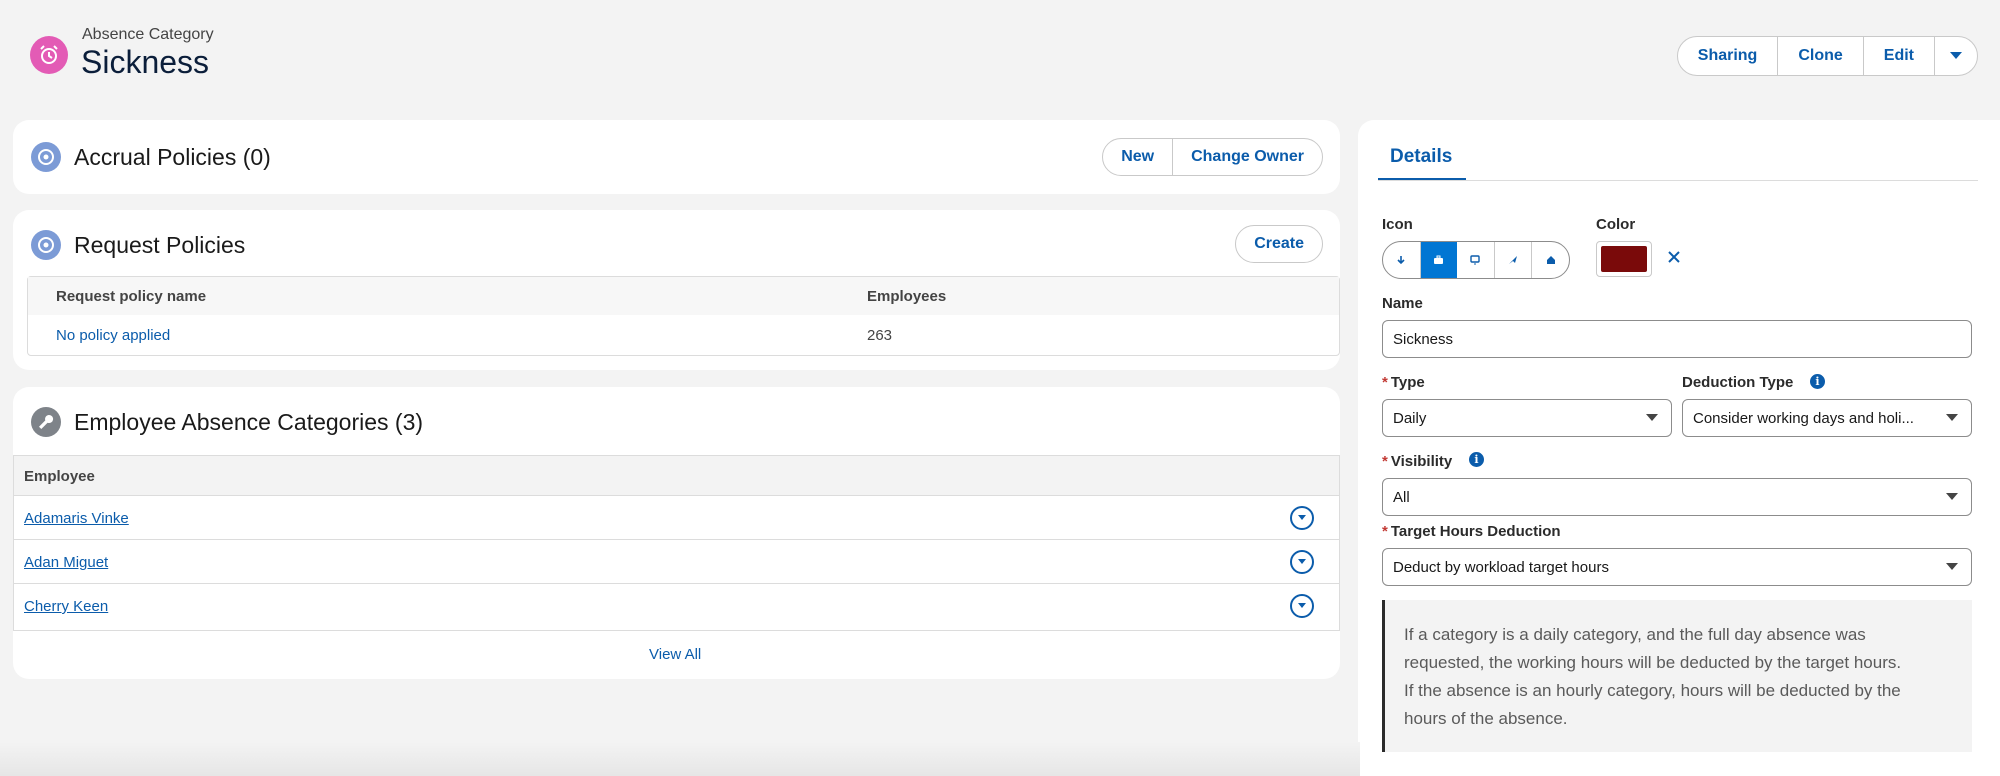  Describe the element at coordinates (59, 476) in the screenshot. I see `column-header-employee: Employee` at that location.